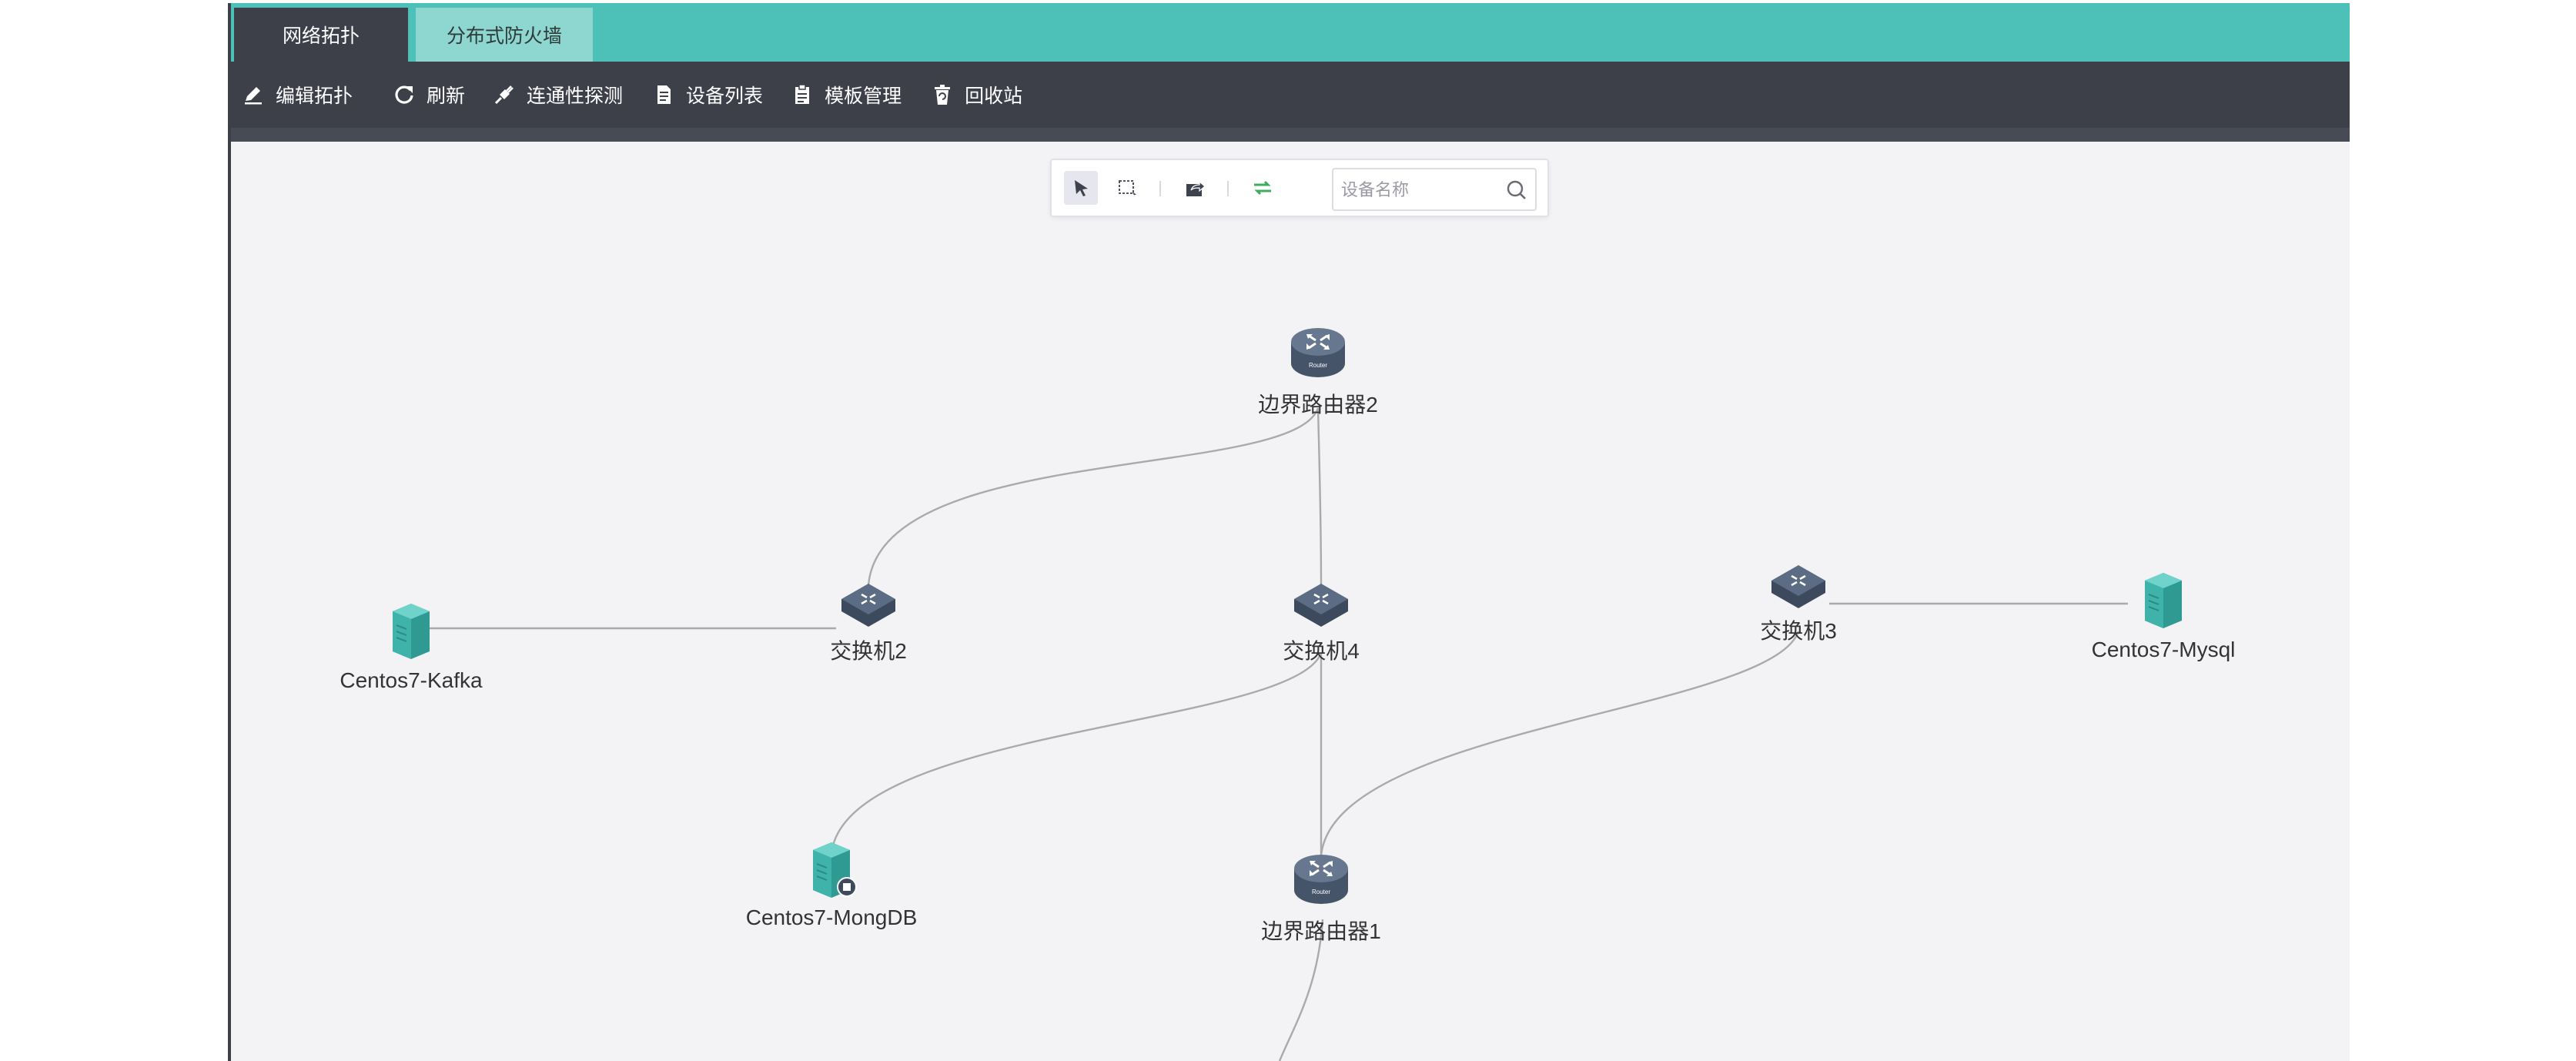  I want to click on node-centos7-mongdb: Centos7-MongDB, so click(832, 893).